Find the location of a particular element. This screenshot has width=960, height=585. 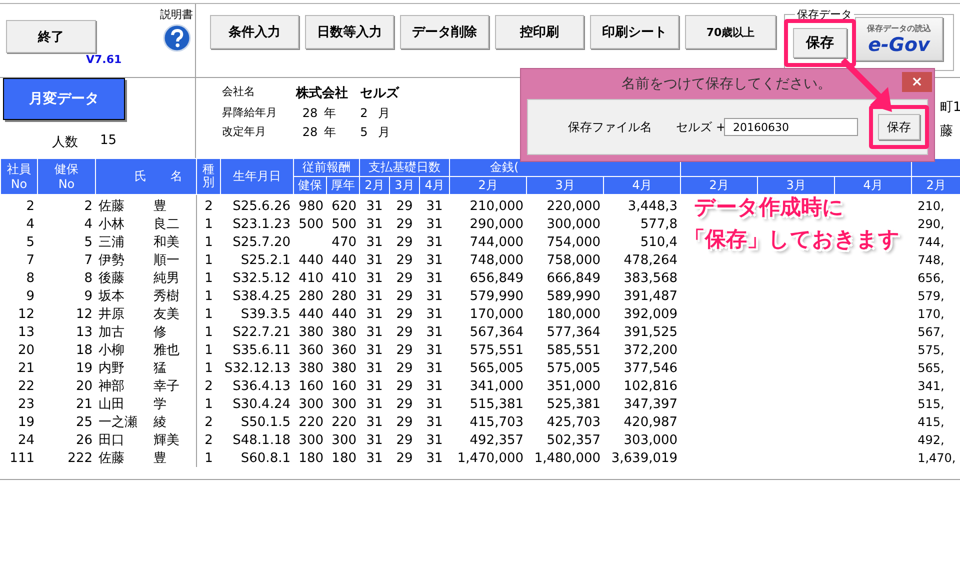

file-name-prefix: セルズ + is located at coordinates (700, 127).